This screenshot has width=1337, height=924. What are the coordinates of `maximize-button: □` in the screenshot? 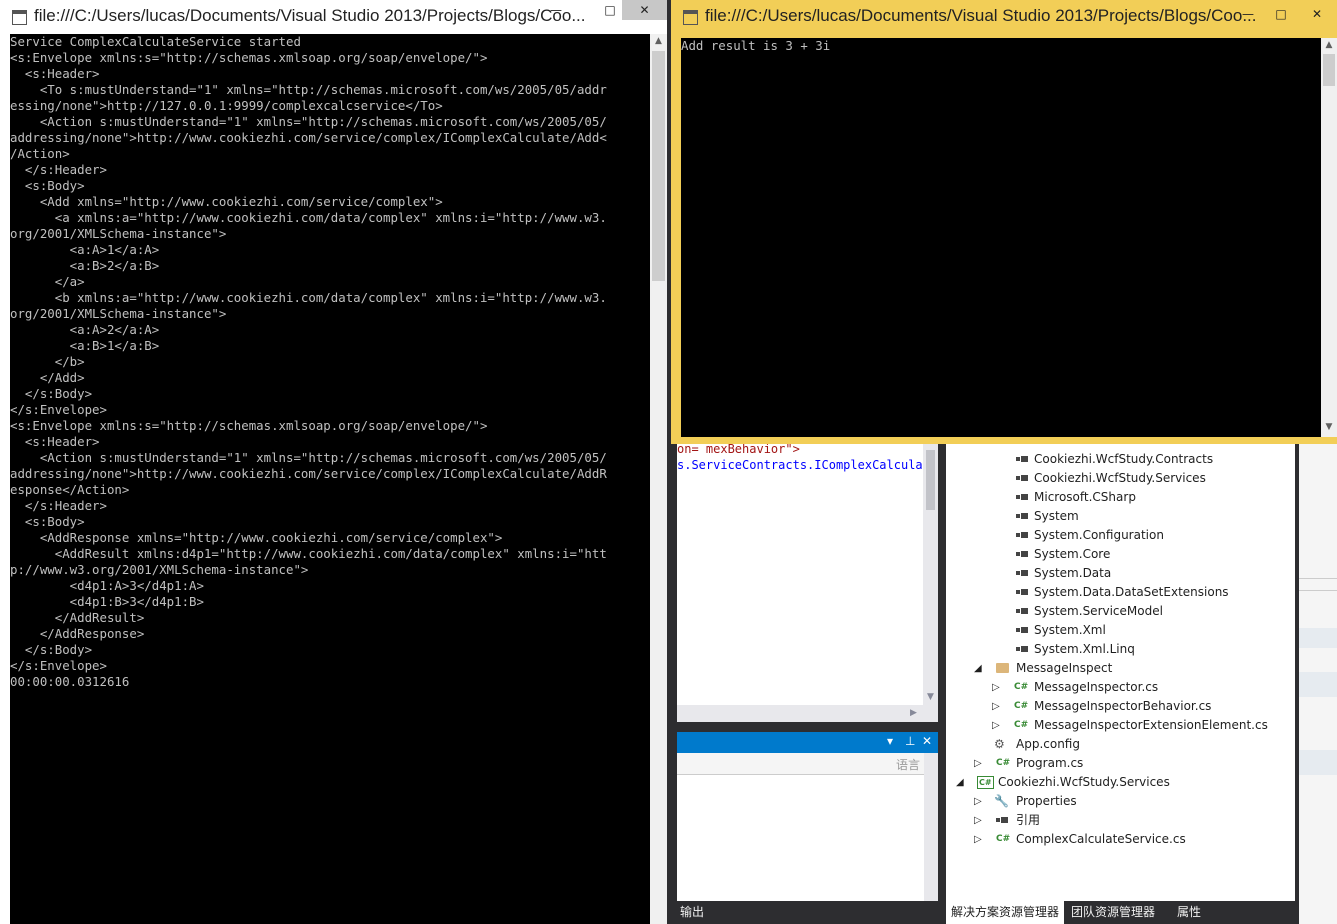 It's located at (1281, 14).